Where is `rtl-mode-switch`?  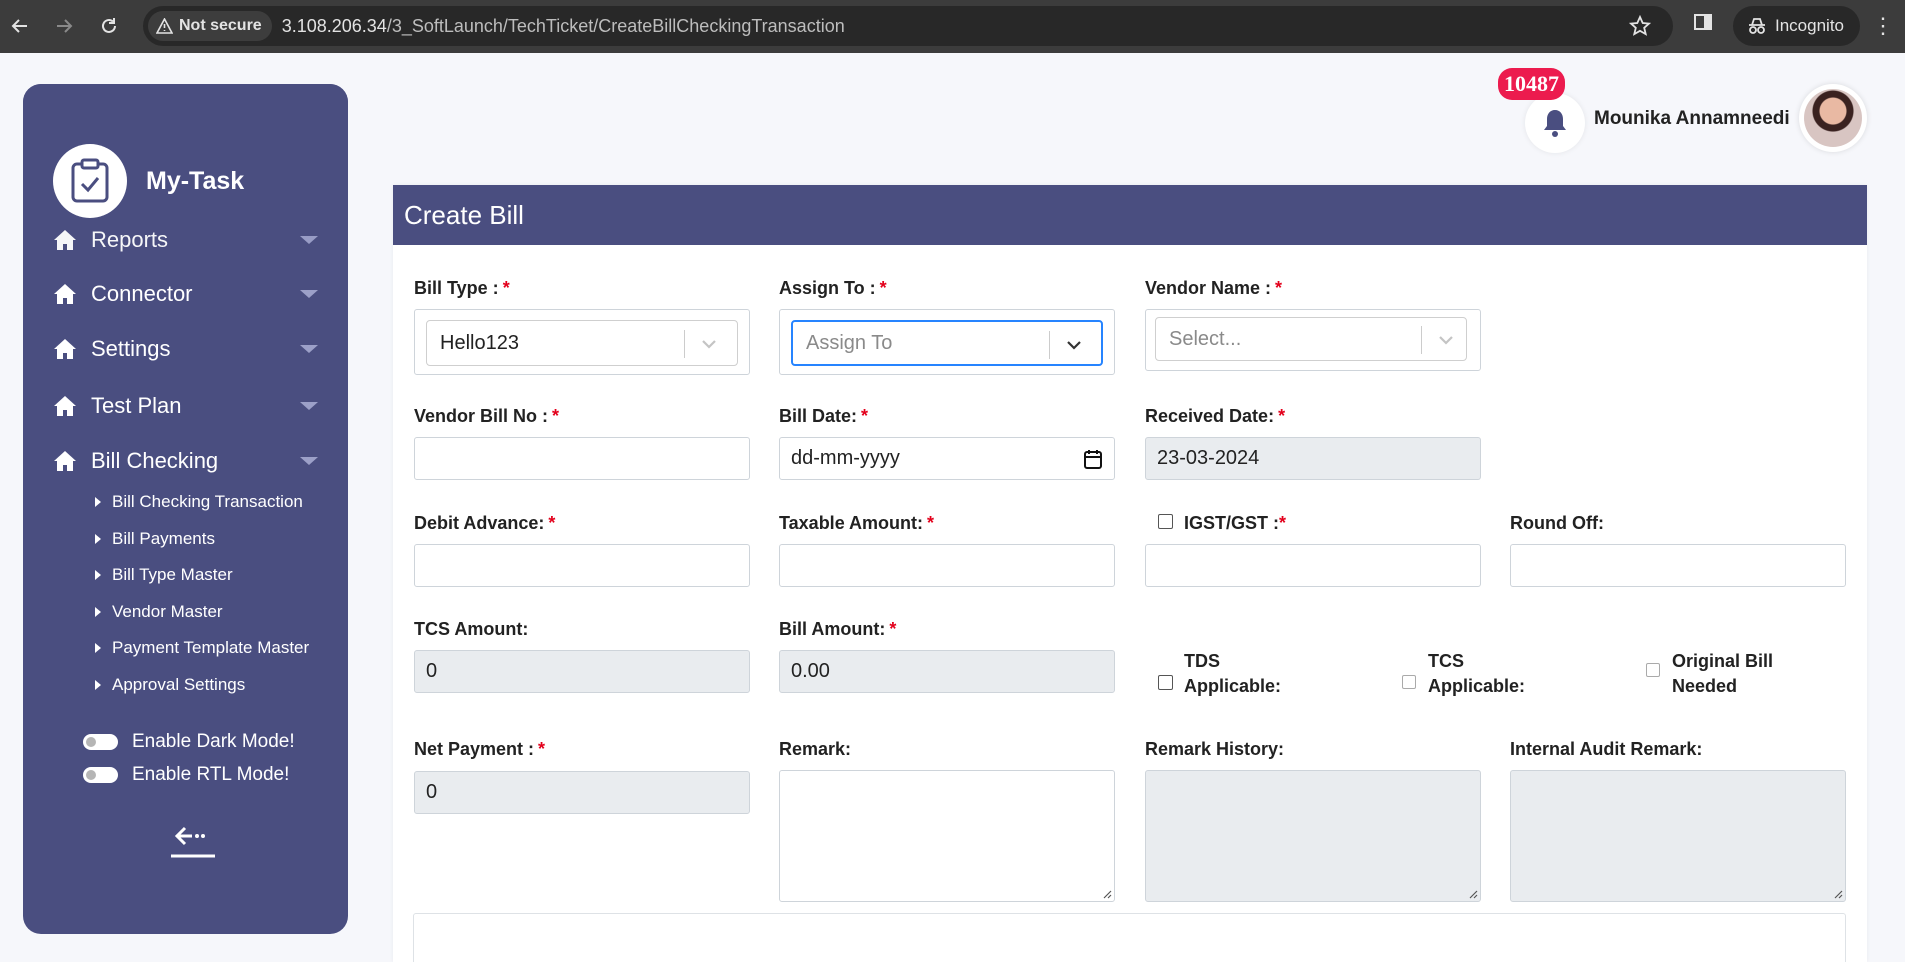
rtl-mode-switch is located at coordinates (100, 775).